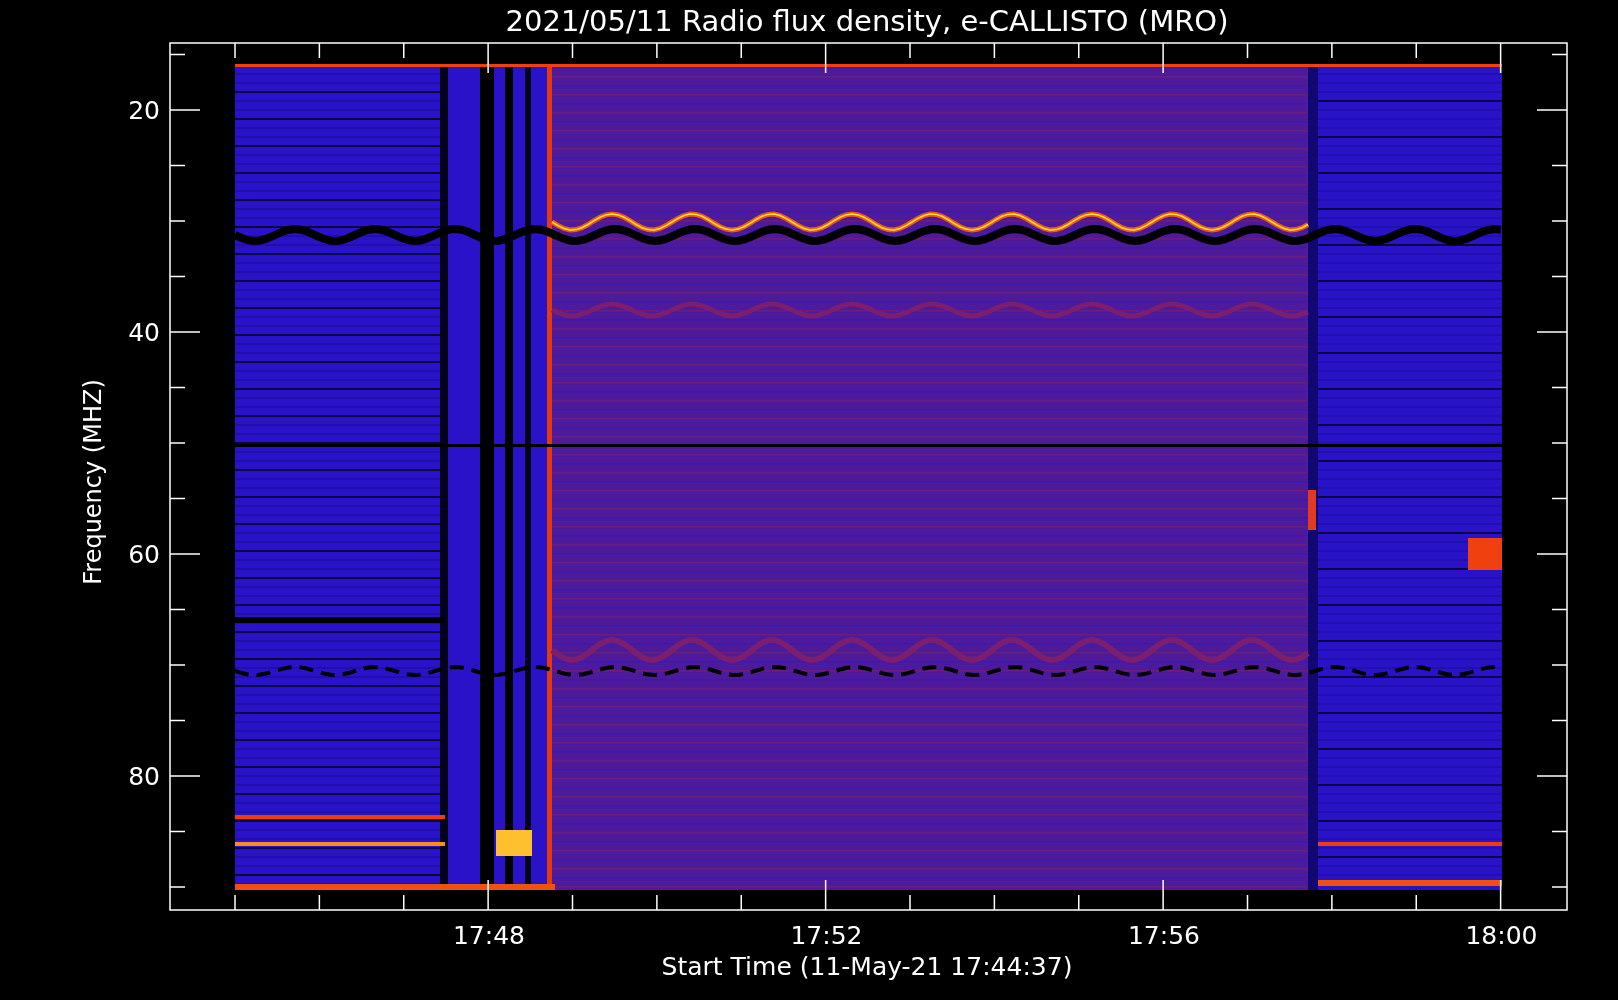 The height and width of the screenshot is (1000, 1618). What do you see at coordinates (826, 935) in the screenshot?
I see `x-tick-label: 17:52` at bounding box center [826, 935].